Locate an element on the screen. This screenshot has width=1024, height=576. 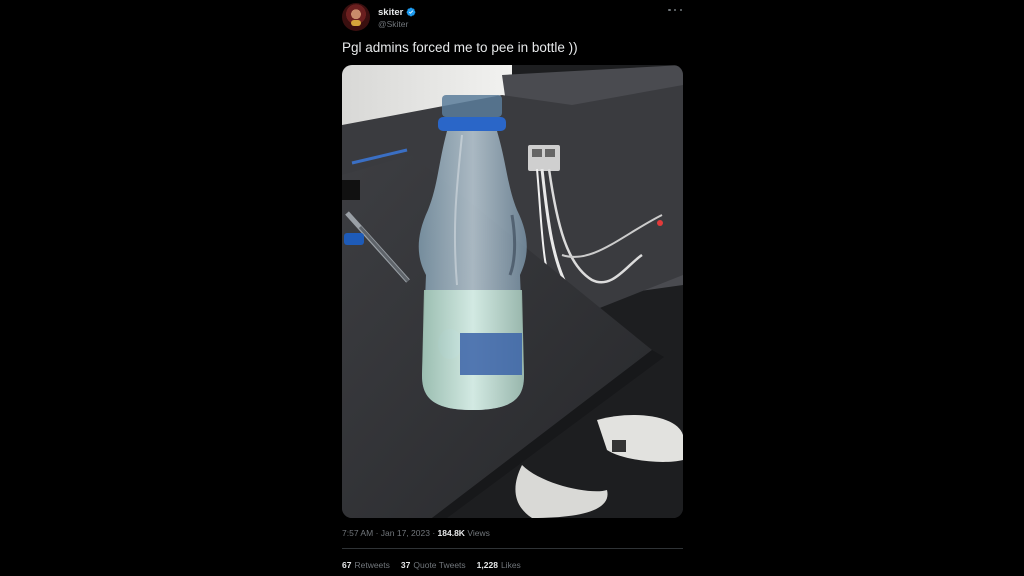
retweets-count: 67 is located at coordinates (347, 565).